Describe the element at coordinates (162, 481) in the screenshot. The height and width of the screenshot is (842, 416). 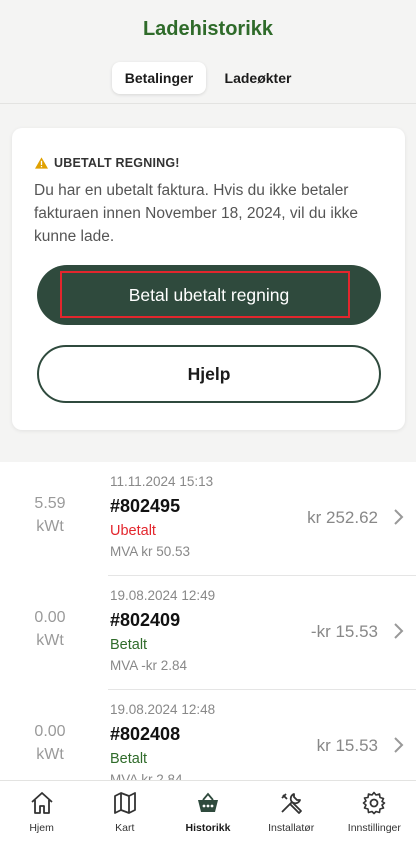
I see `transaction-timestamp: 11.11.2024 15:13` at that location.